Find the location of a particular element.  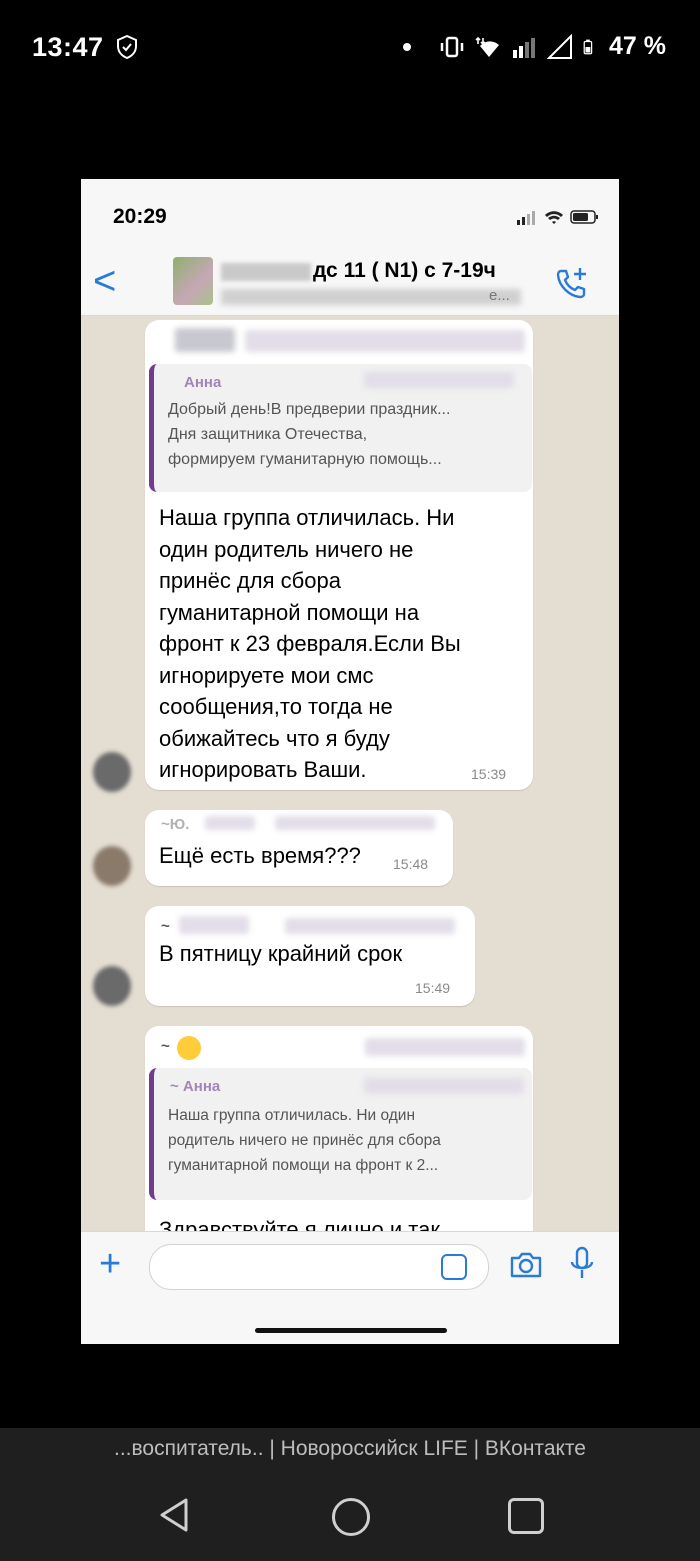

status-bar: 13:47 47 % is located at coordinates (350, 48).